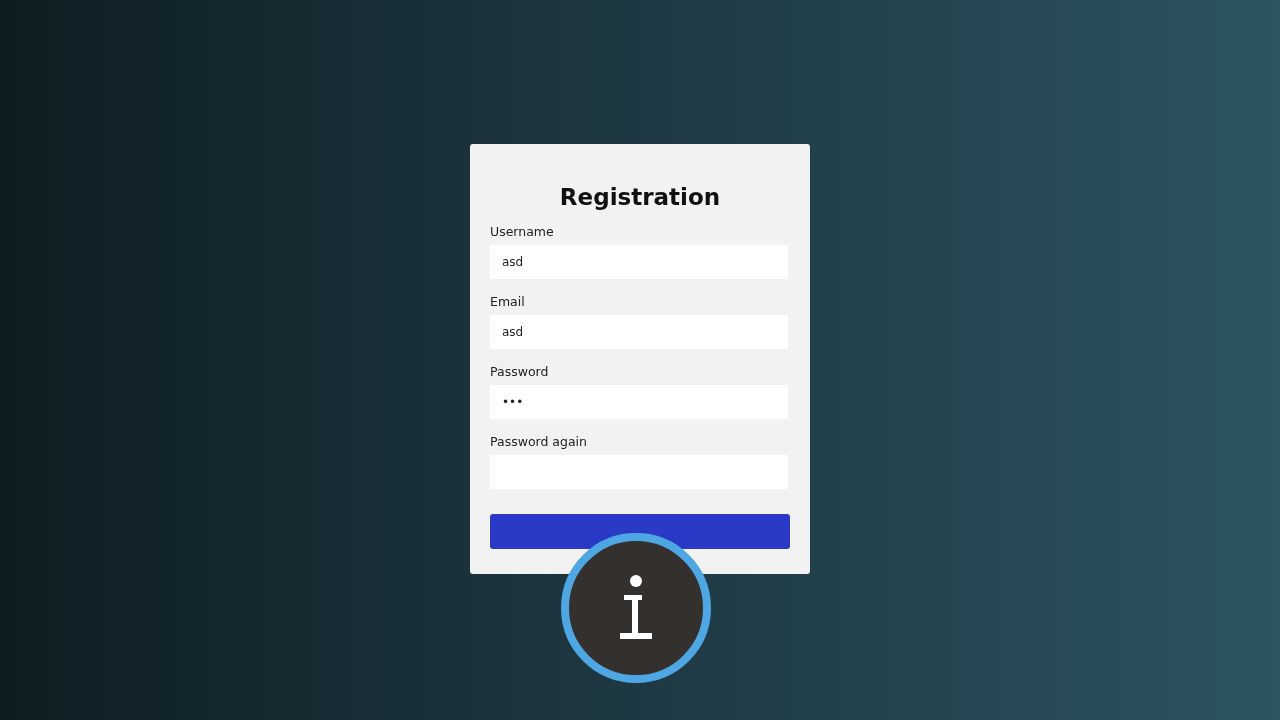 The height and width of the screenshot is (720, 1280). What do you see at coordinates (640, 531) in the screenshot?
I see `submit-button` at bounding box center [640, 531].